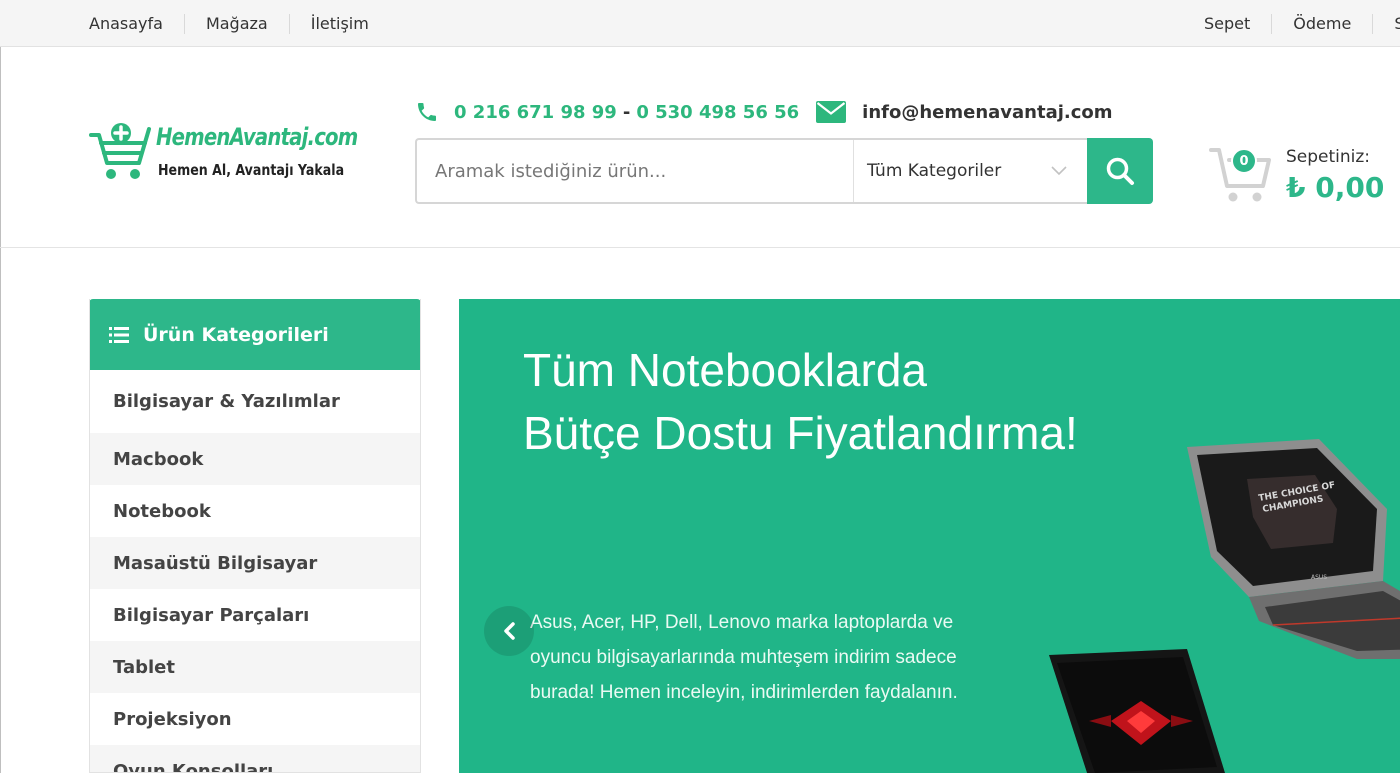  I want to click on top-nav-left: Anasayfa Mağaza İletişim, so click(229, 23).